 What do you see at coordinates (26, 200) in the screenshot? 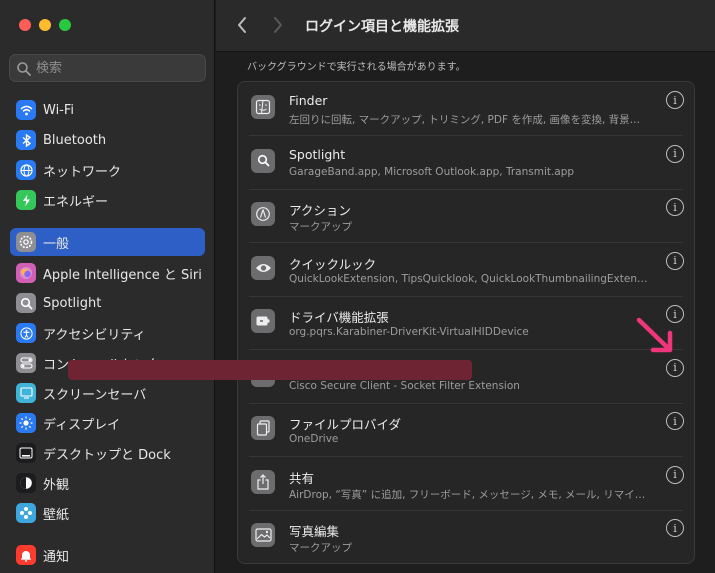
I see `battery-icon` at bounding box center [26, 200].